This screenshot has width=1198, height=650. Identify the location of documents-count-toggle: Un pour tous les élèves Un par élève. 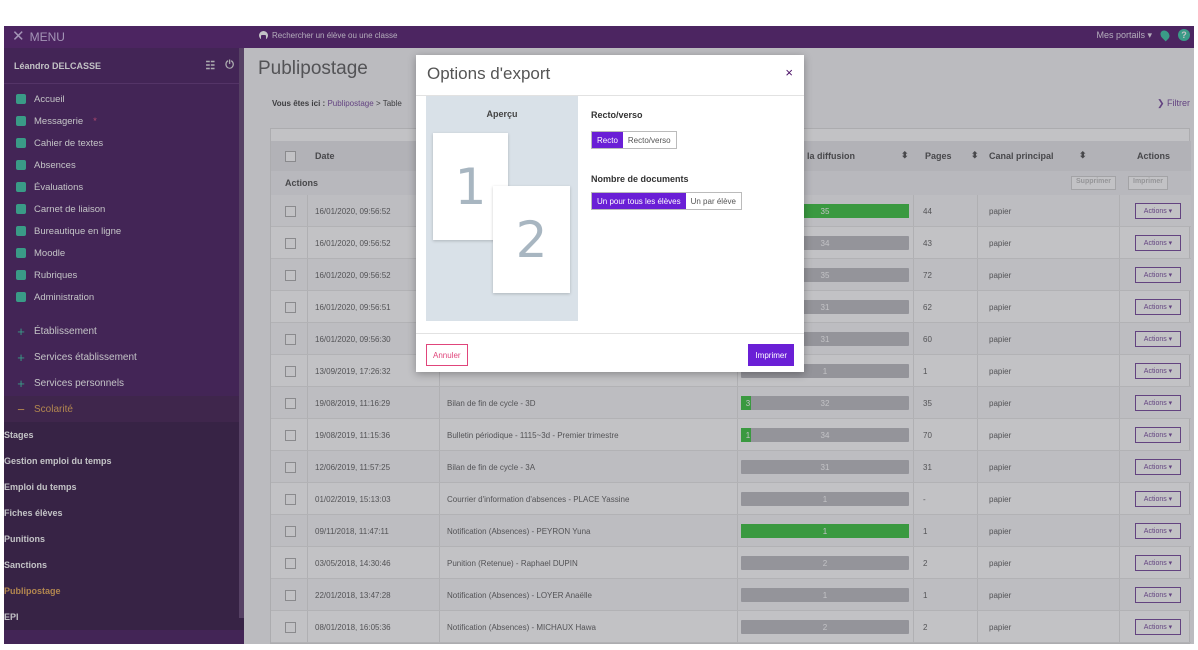
(666, 201).